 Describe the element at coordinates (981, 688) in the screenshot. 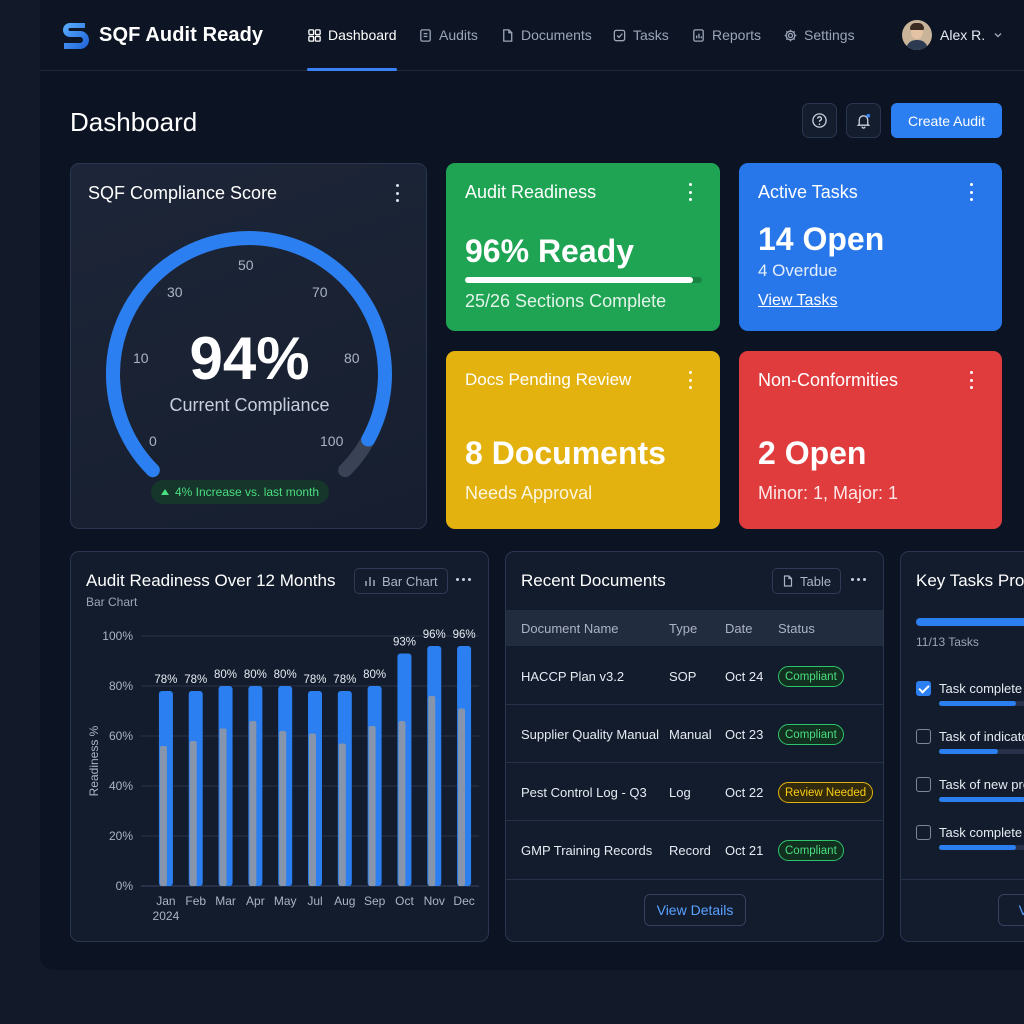

I see `task-label: Task complete` at that location.